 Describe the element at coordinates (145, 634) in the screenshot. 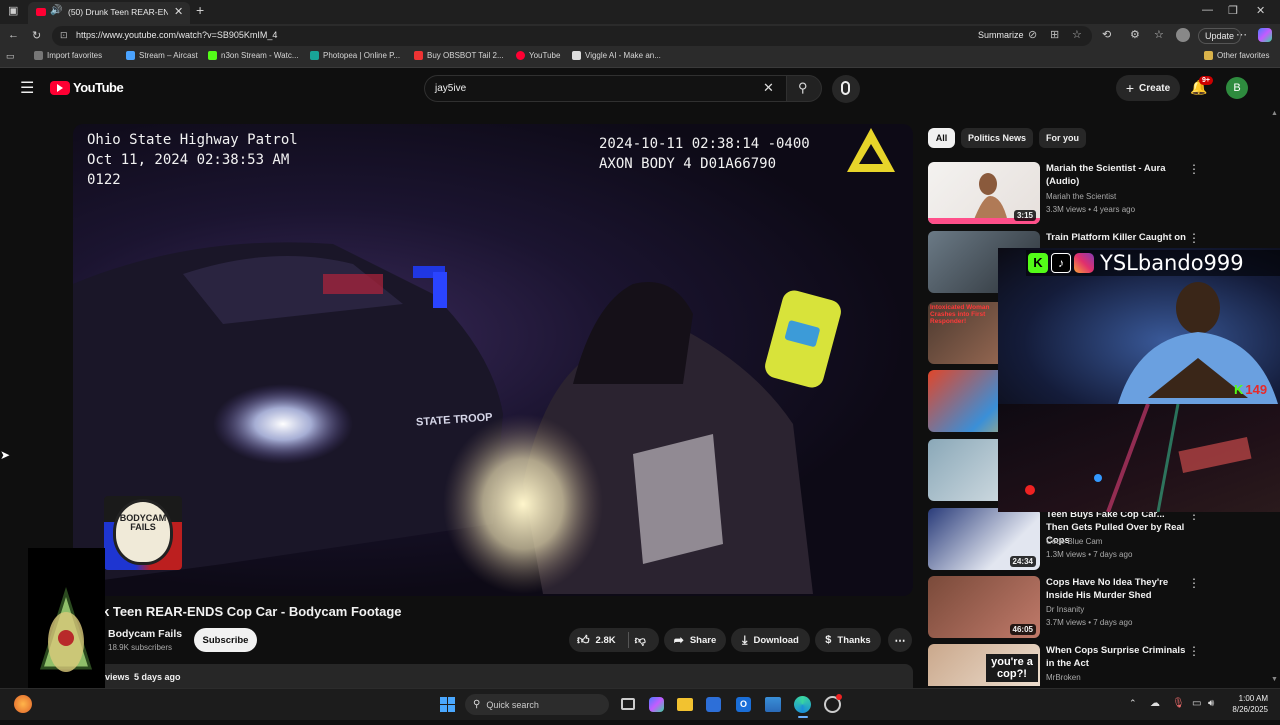

I see `channel-name: Bodycam Fails` at that location.